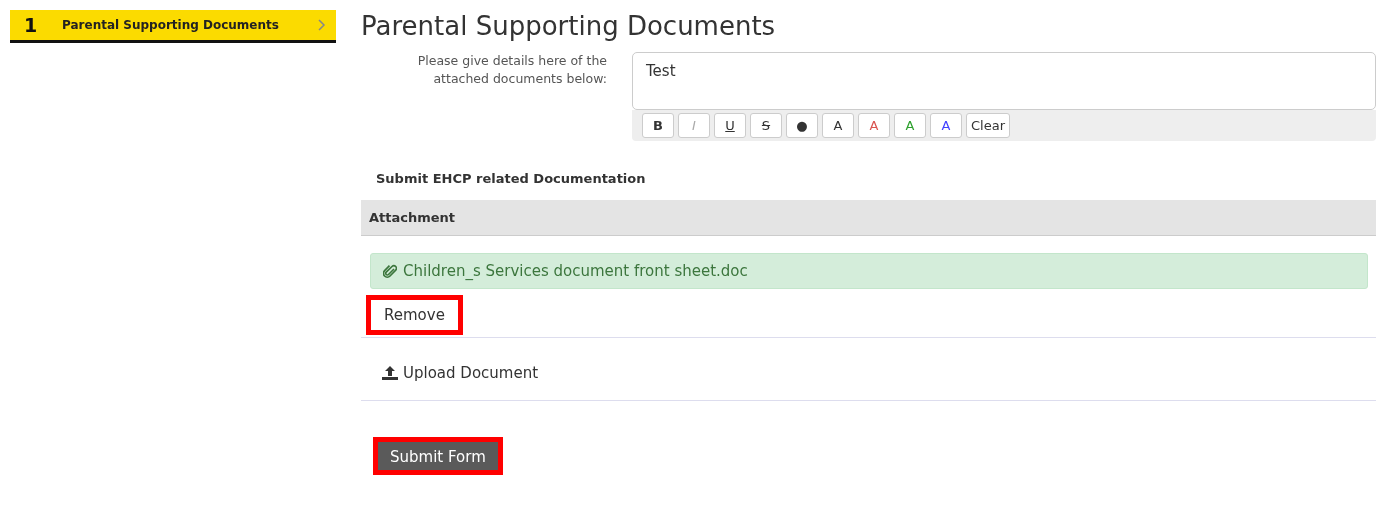 The height and width of the screenshot is (509, 1383). Describe the element at coordinates (390, 271) in the screenshot. I see `paperclip-icon` at that location.